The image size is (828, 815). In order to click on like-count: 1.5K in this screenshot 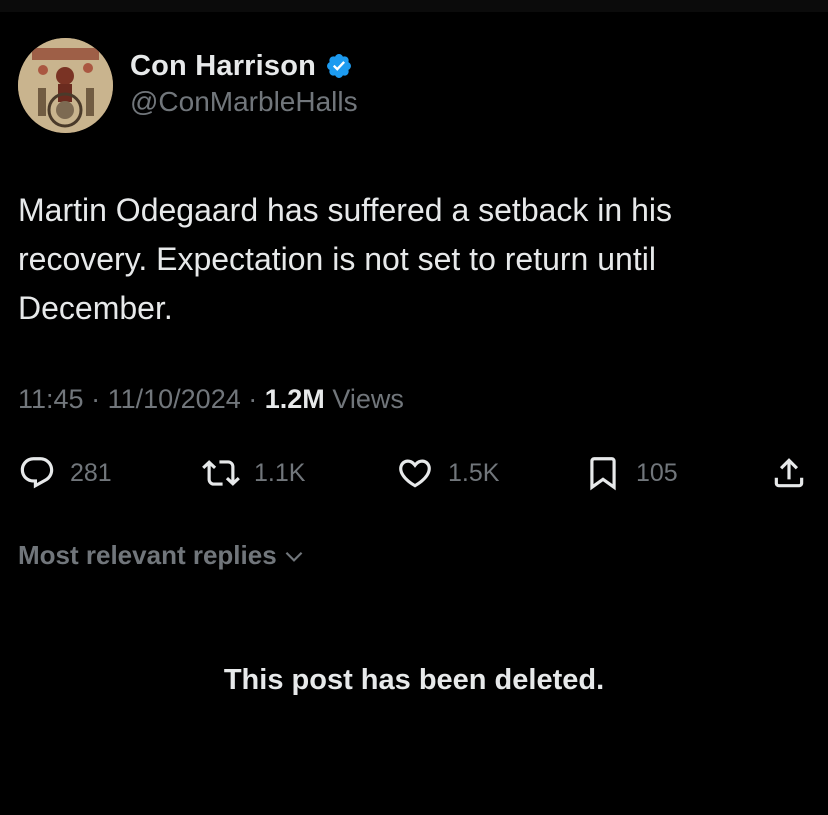, I will do `click(474, 472)`.